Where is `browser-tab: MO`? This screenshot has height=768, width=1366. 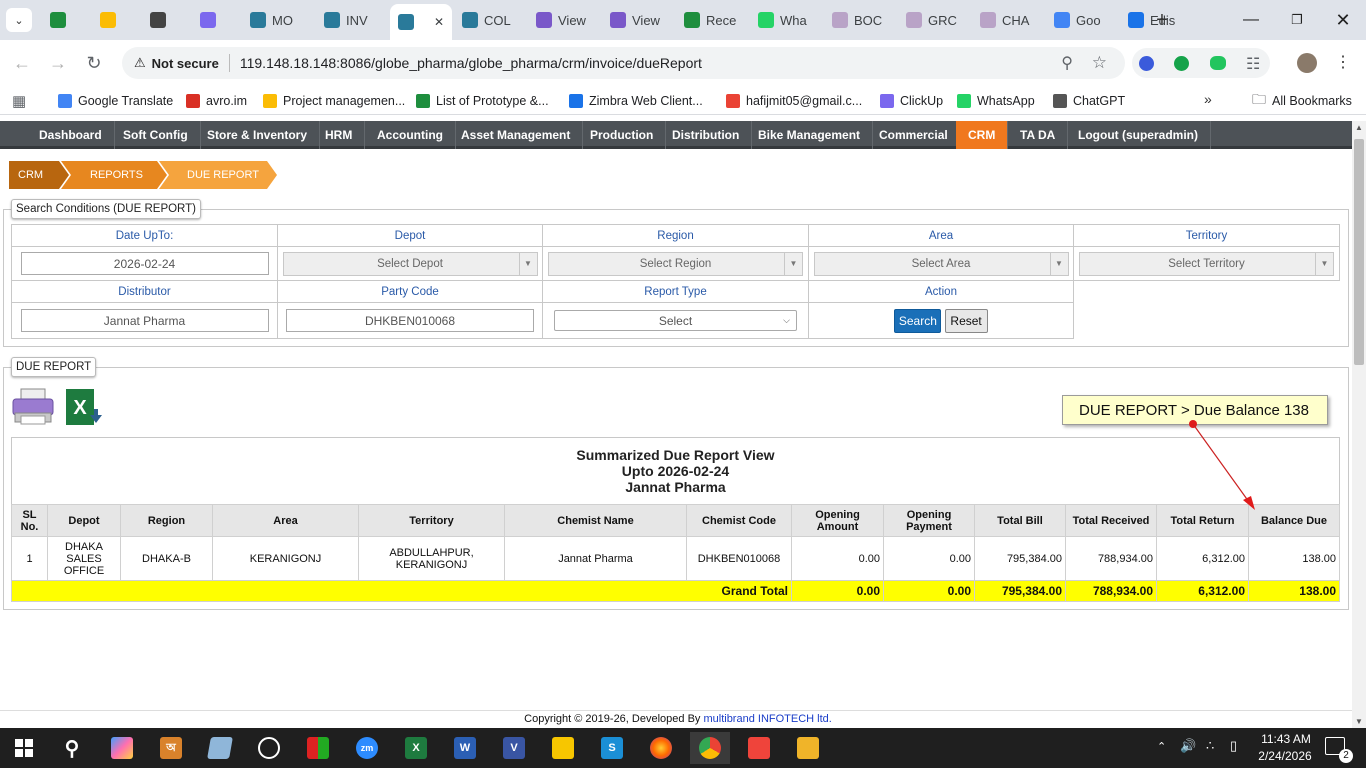 browser-tab: MO is located at coordinates (278, 20).